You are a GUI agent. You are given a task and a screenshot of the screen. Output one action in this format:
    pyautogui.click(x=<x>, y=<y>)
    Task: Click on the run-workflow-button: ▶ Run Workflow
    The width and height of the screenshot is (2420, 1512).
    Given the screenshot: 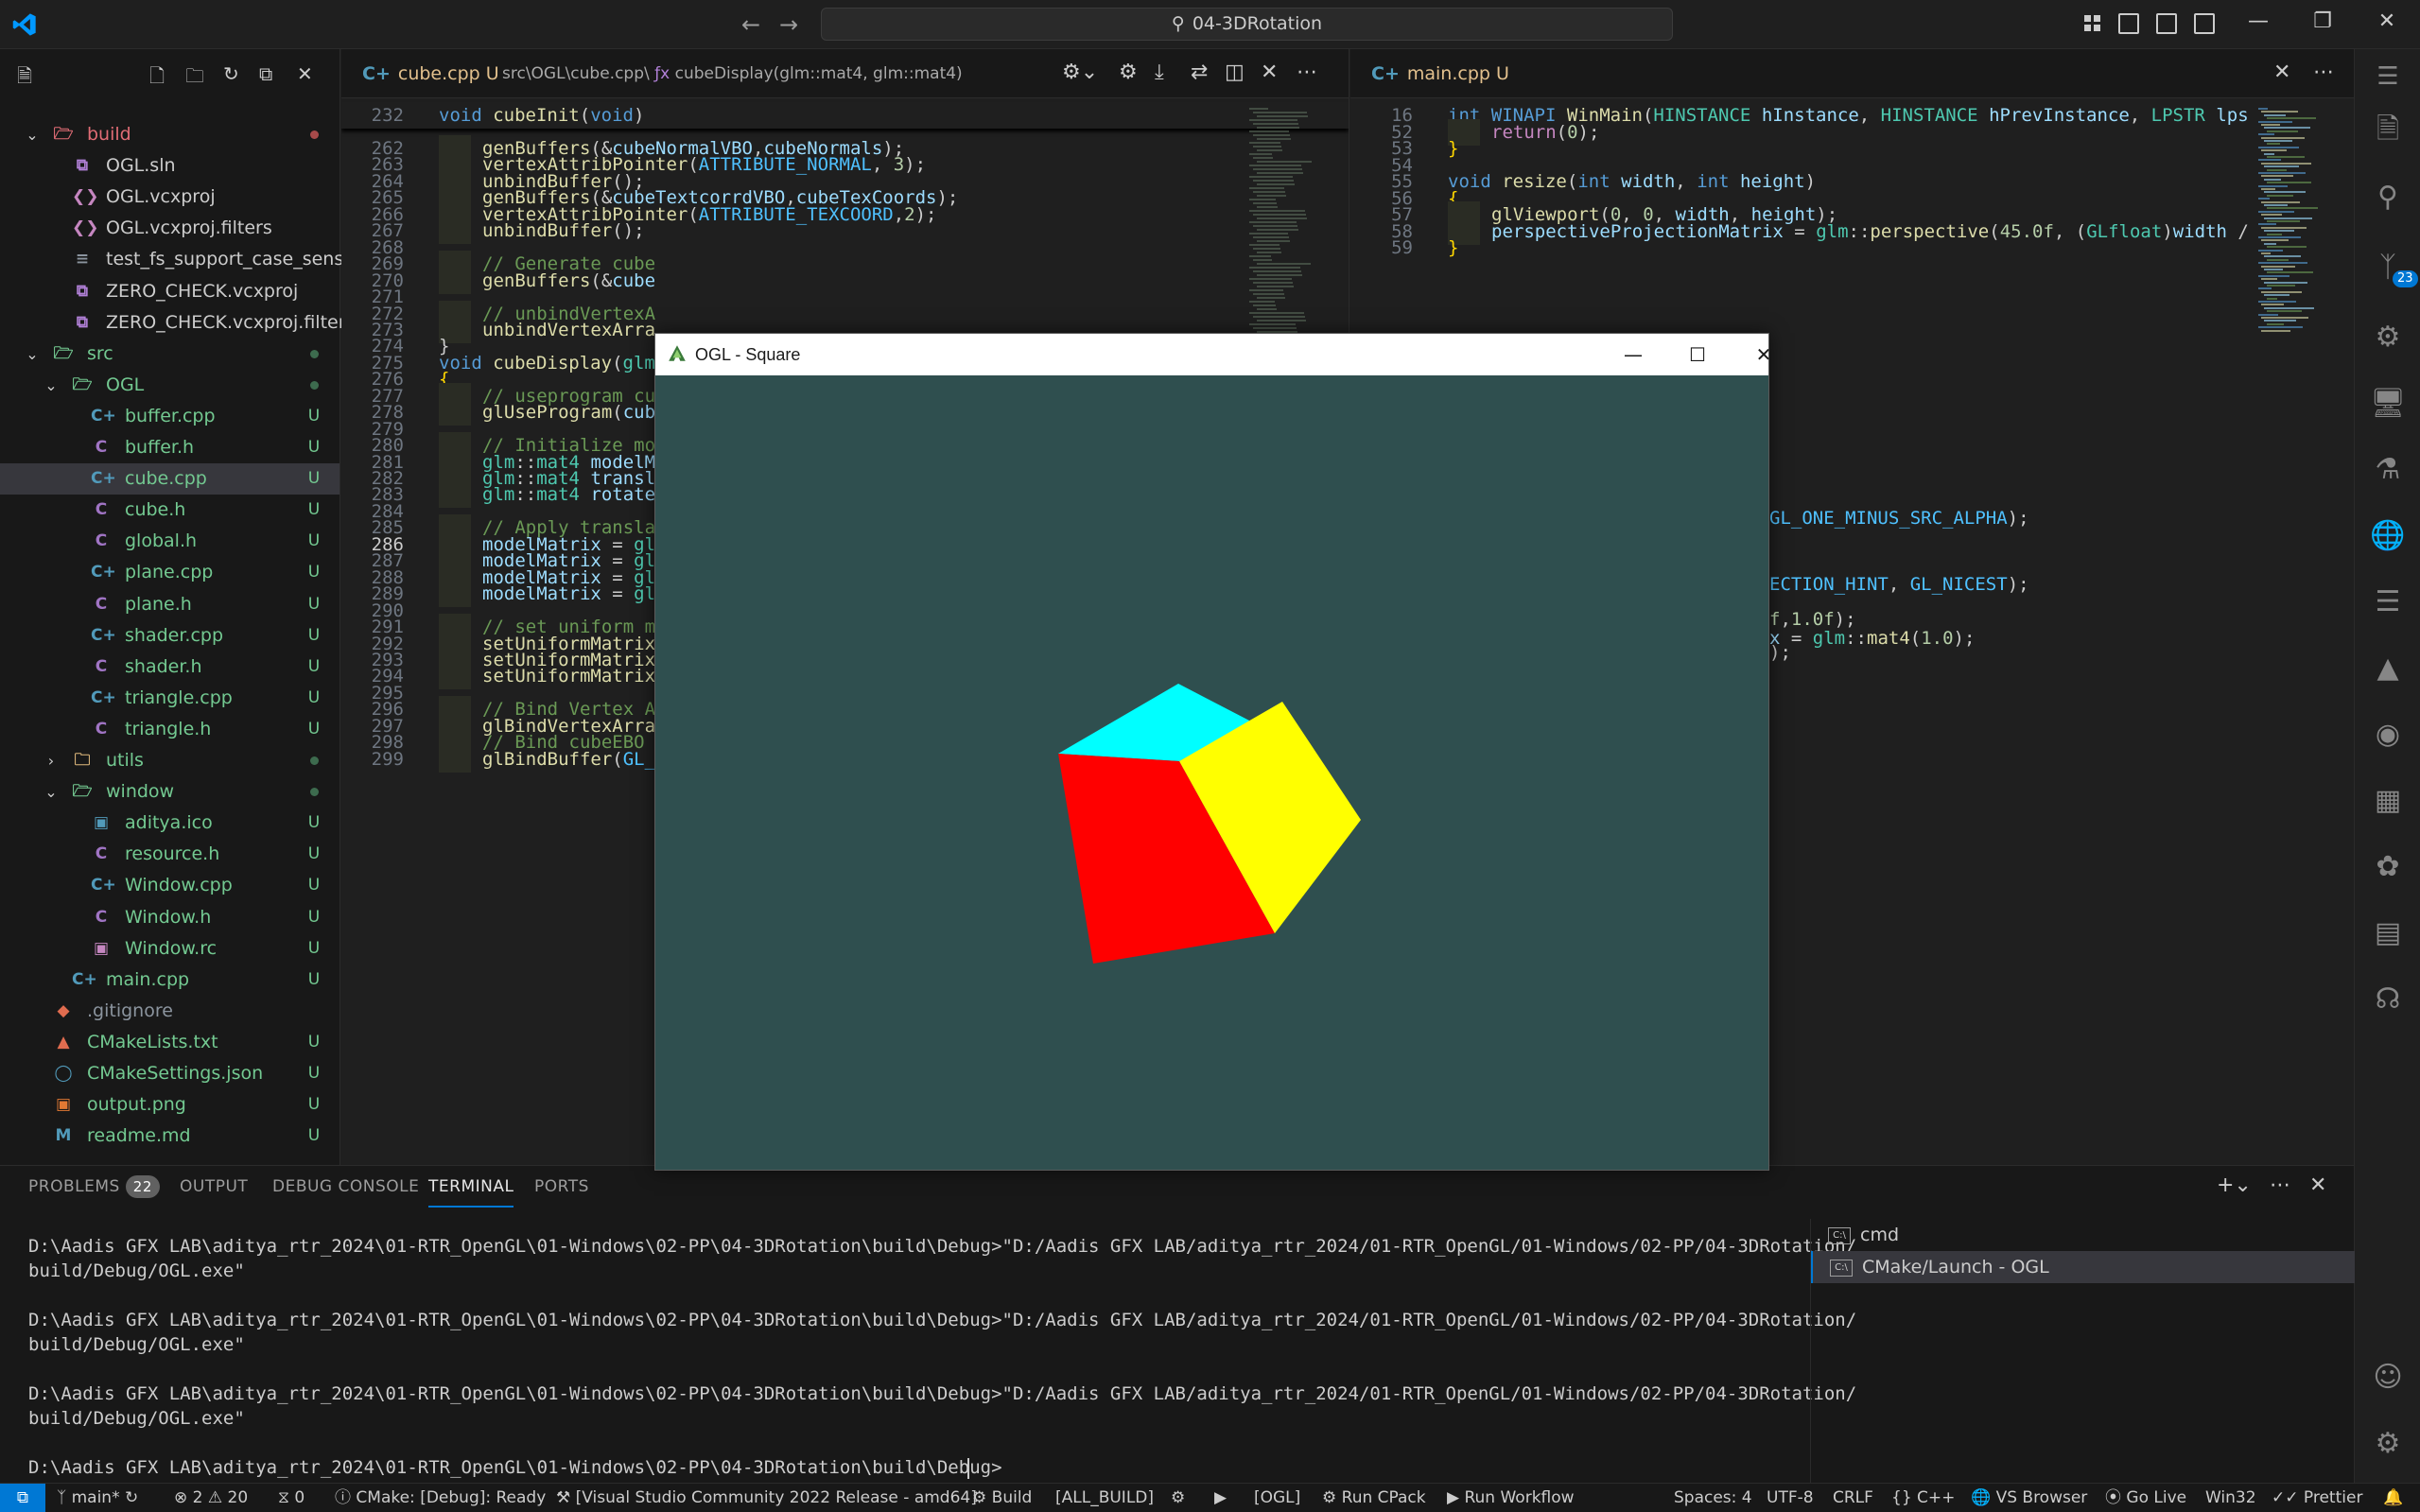 What is the action you would take?
    pyautogui.click(x=1511, y=1498)
    